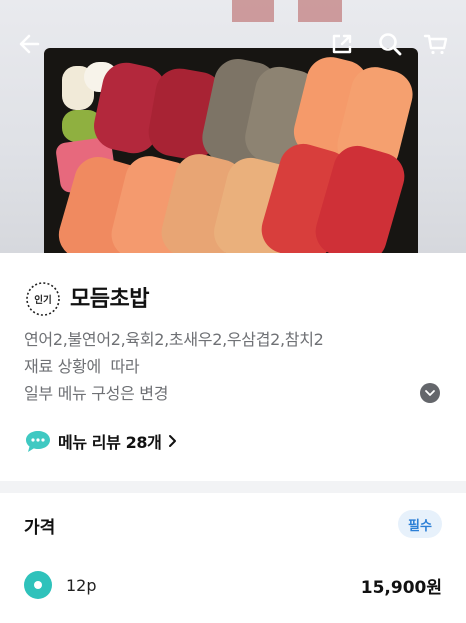 The height and width of the screenshot is (623, 466). What do you see at coordinates (109, 299) in the screenshot?
I see `product-title: 모듬초밥` at bounding box center [109, 299].